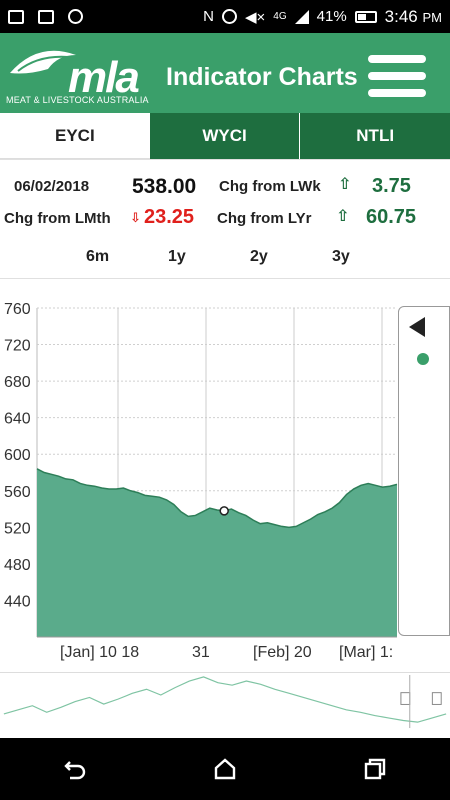 The image size is (450, 800). What do you see at coordinates (17, 492) in the screenshot?
I see `y-tick-label: 560` at bounding box center [17, 492].